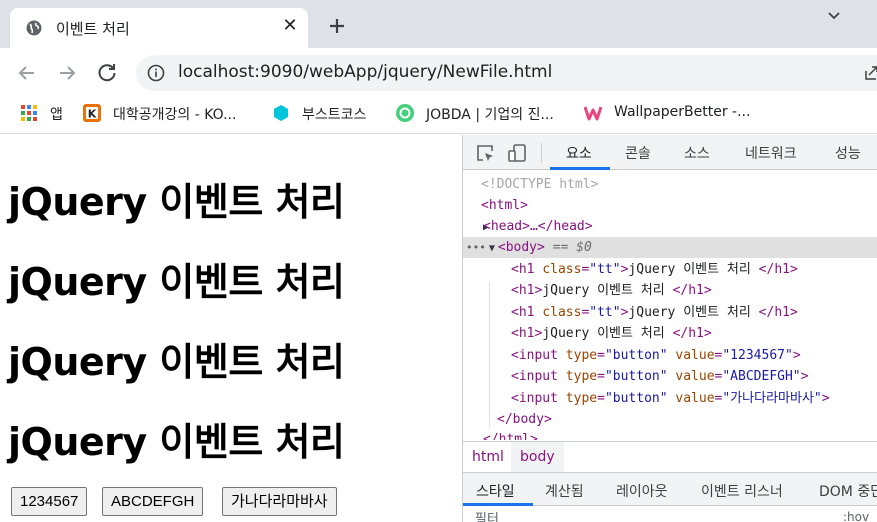 This screenshot has height=522, width=877. Describe the element at coordinates (848, 491) in the screenshot. I see `tab-dom-breakpoints: DOM 중단` at that location.